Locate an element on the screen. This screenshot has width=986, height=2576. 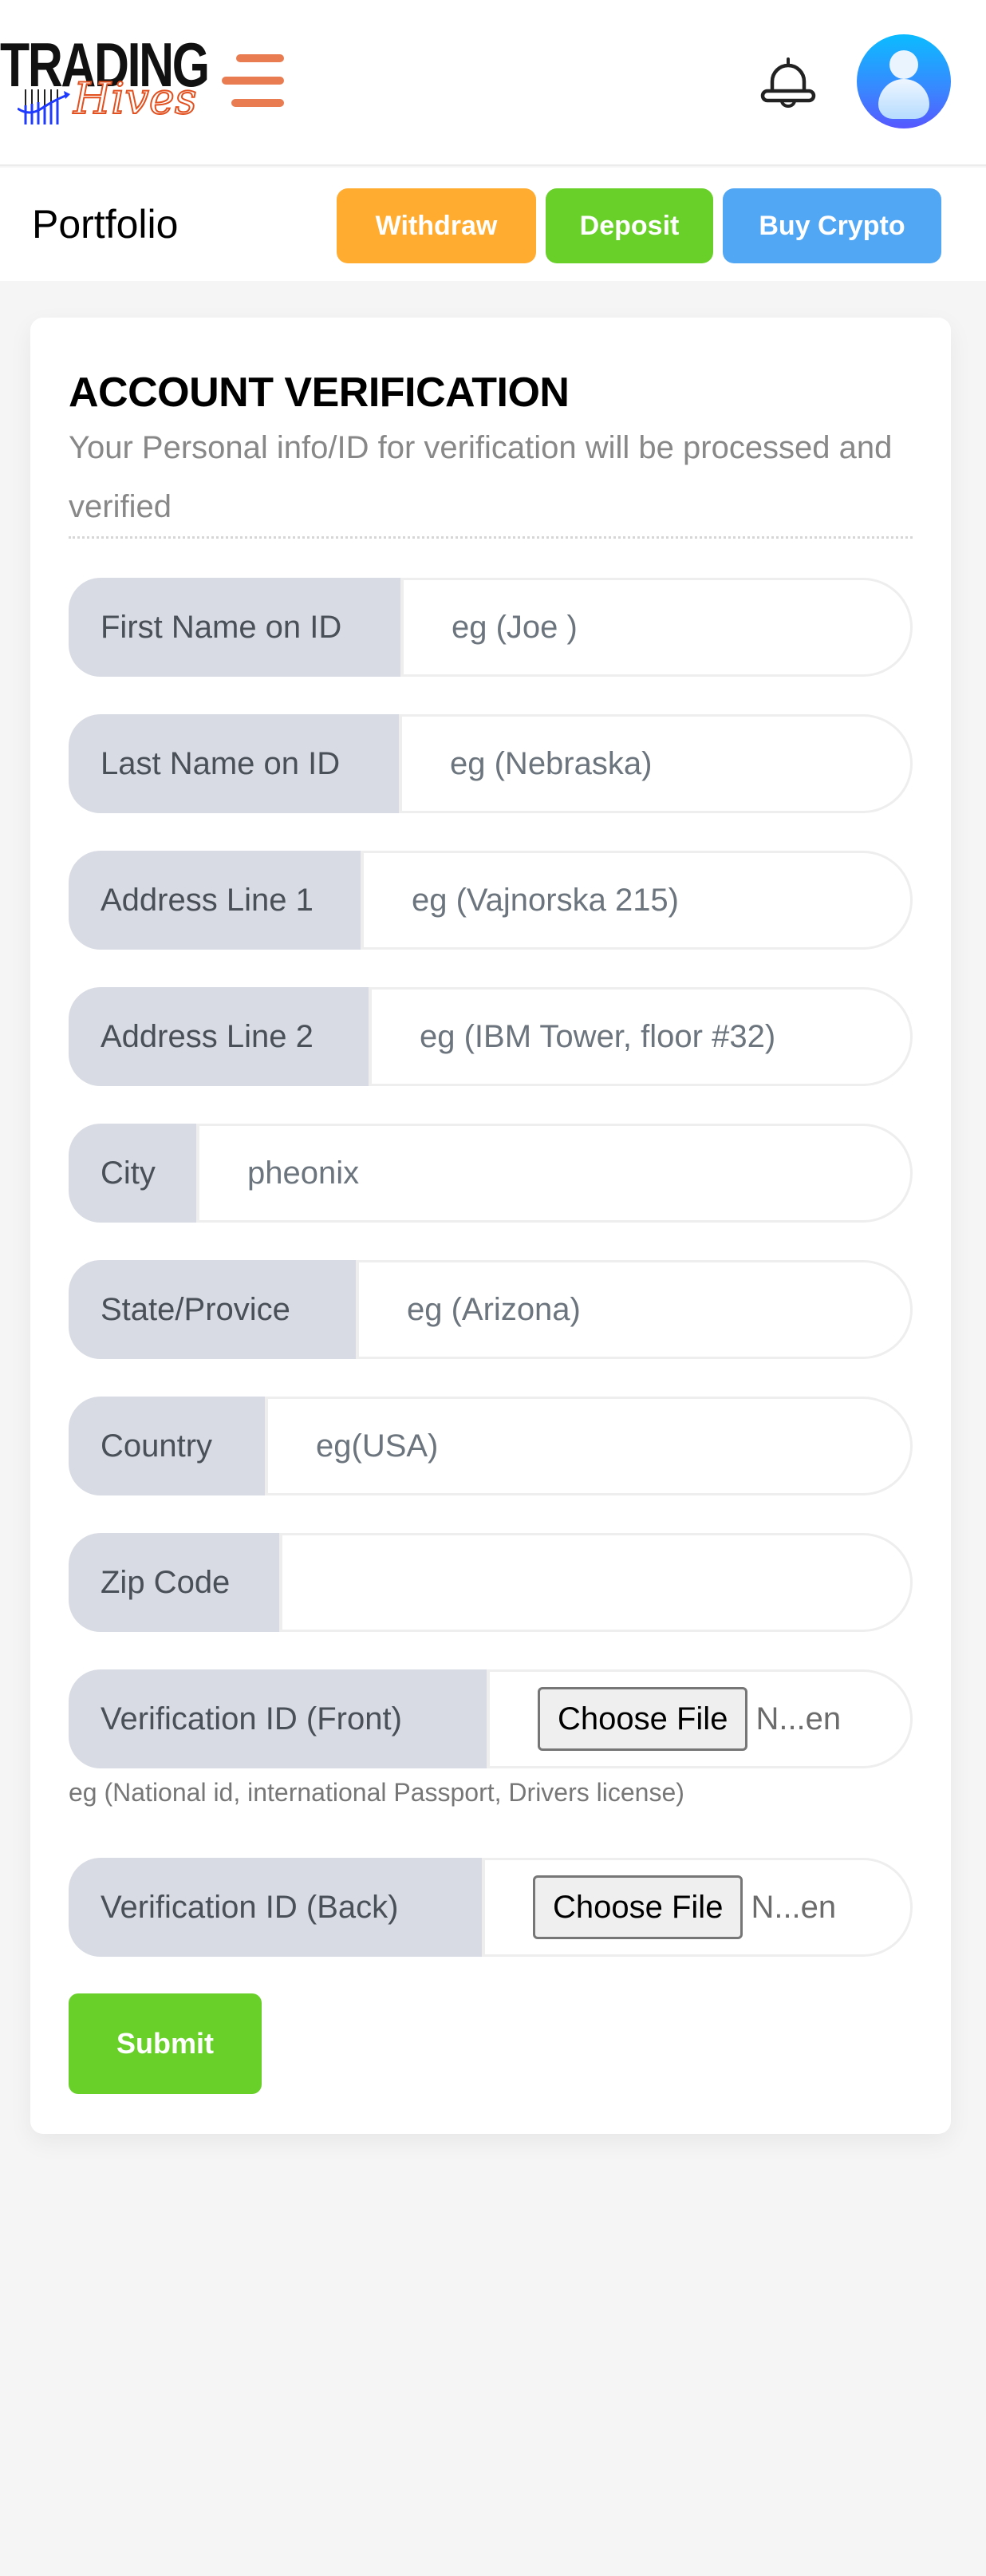
address-line-2-field: Address Line 2 is located at coordinates (491, 1036).